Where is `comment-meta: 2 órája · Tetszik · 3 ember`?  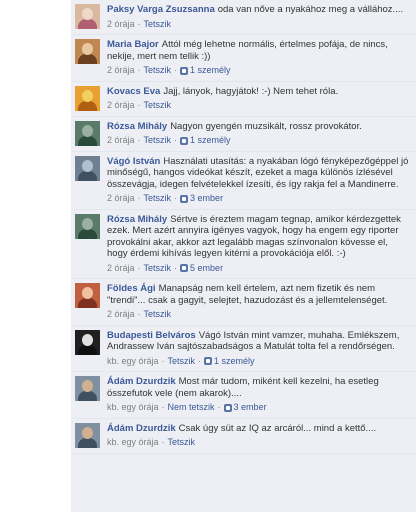 comment-meta: 2 órája · Tetszik · 3 ember is located at coordinates (258, 199).